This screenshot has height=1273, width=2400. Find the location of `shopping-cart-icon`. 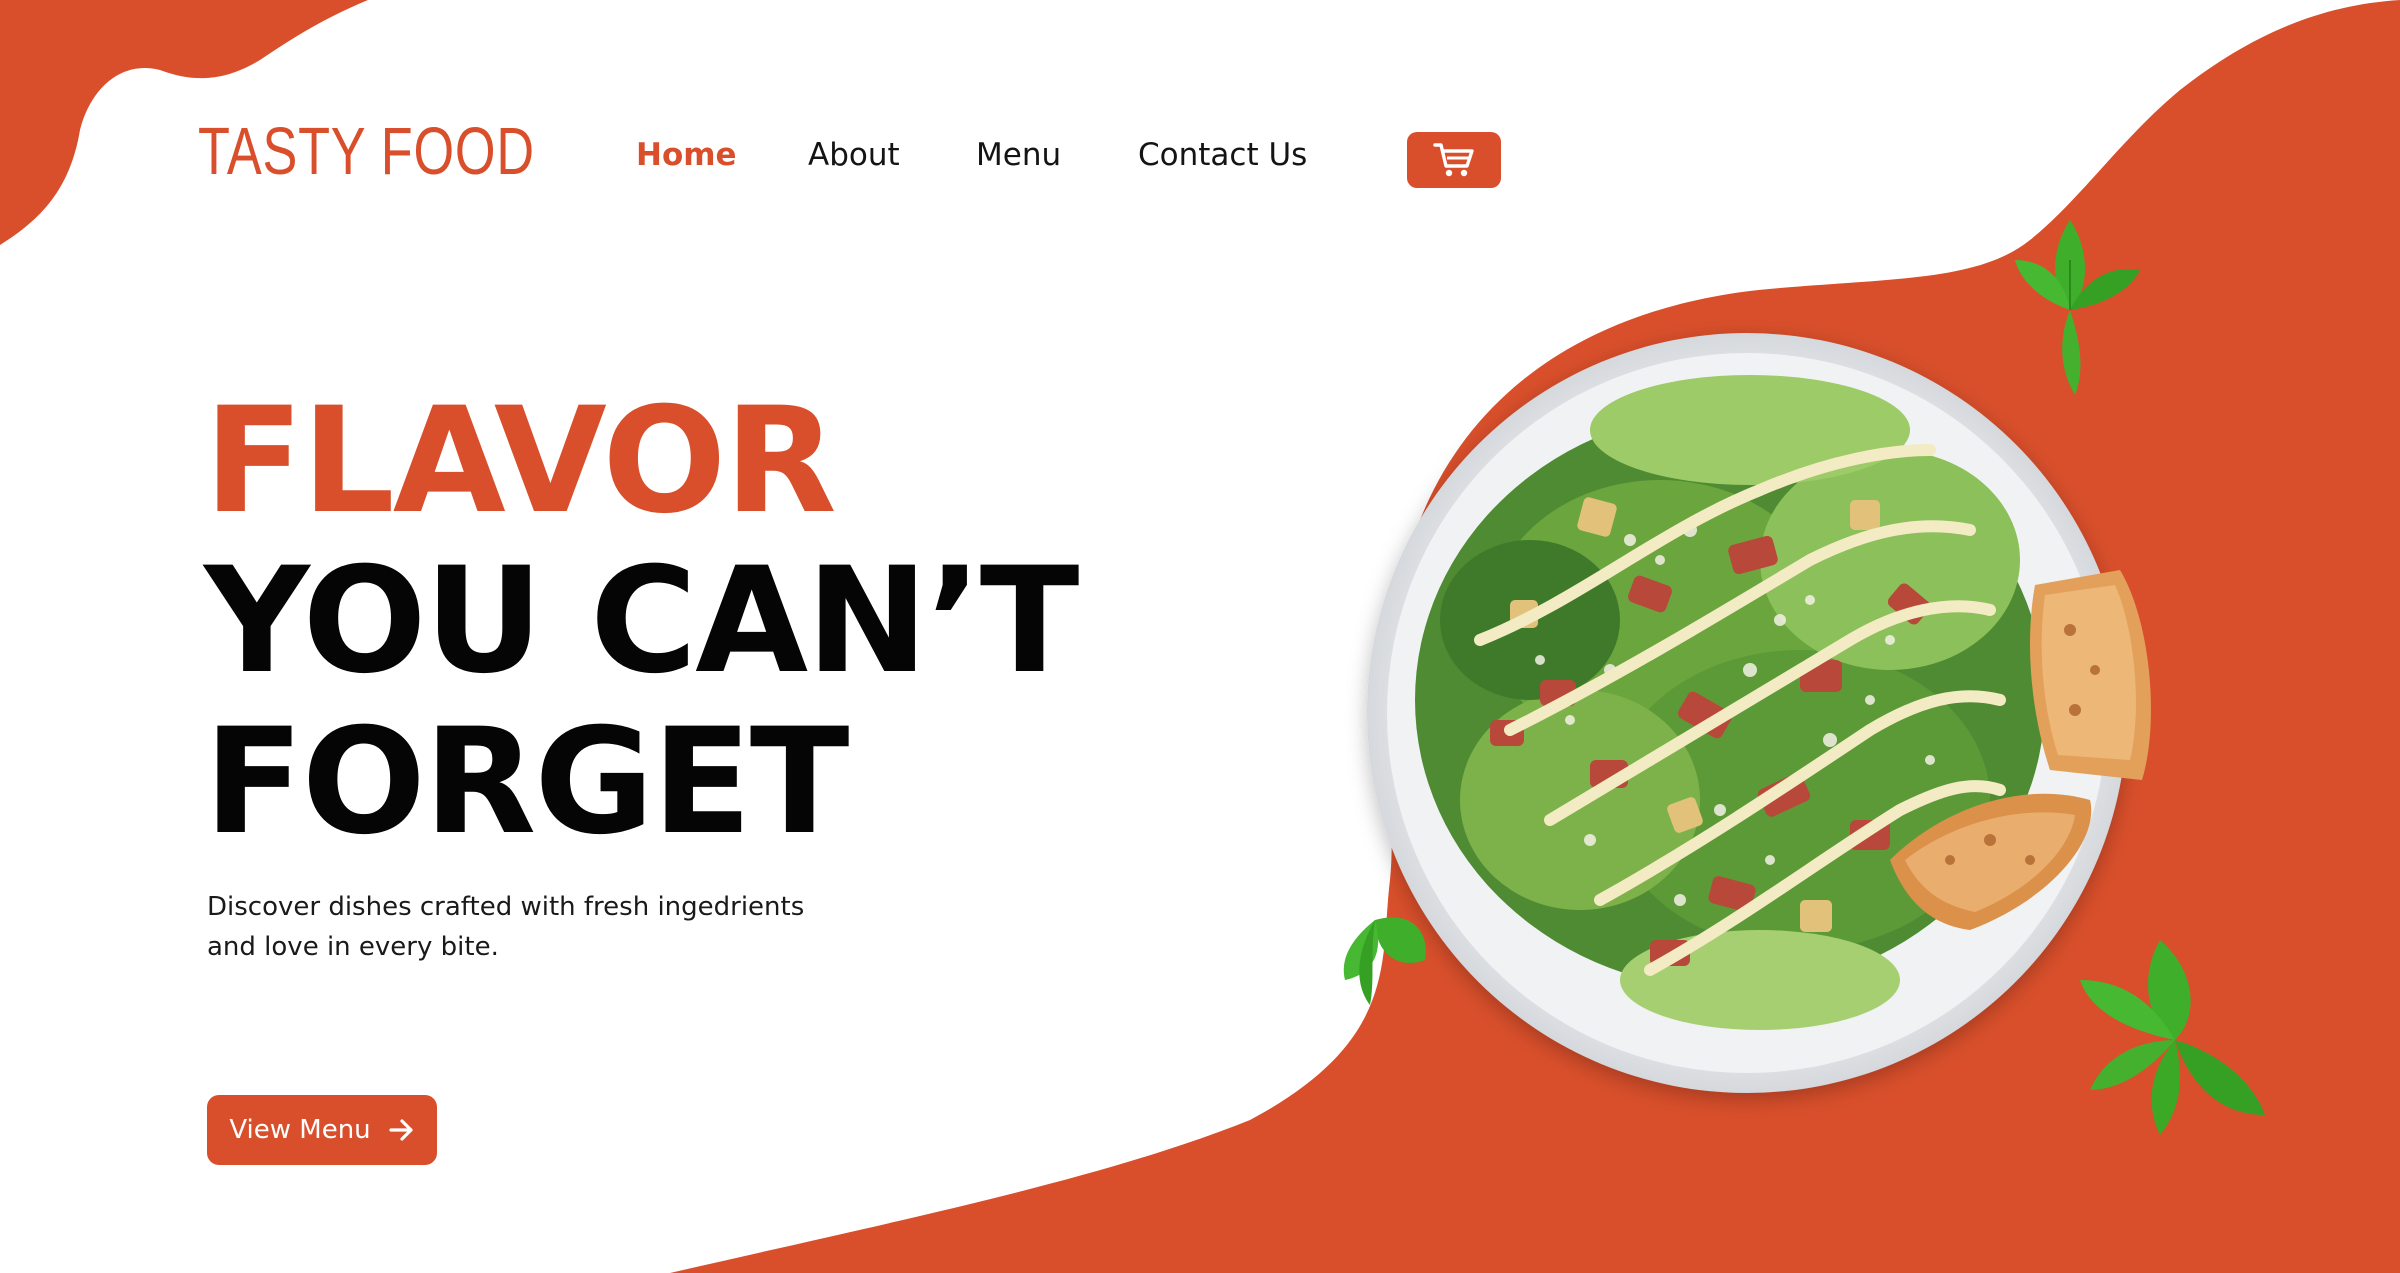

shopping-cart-icon is located at coordinates (1453, 160).